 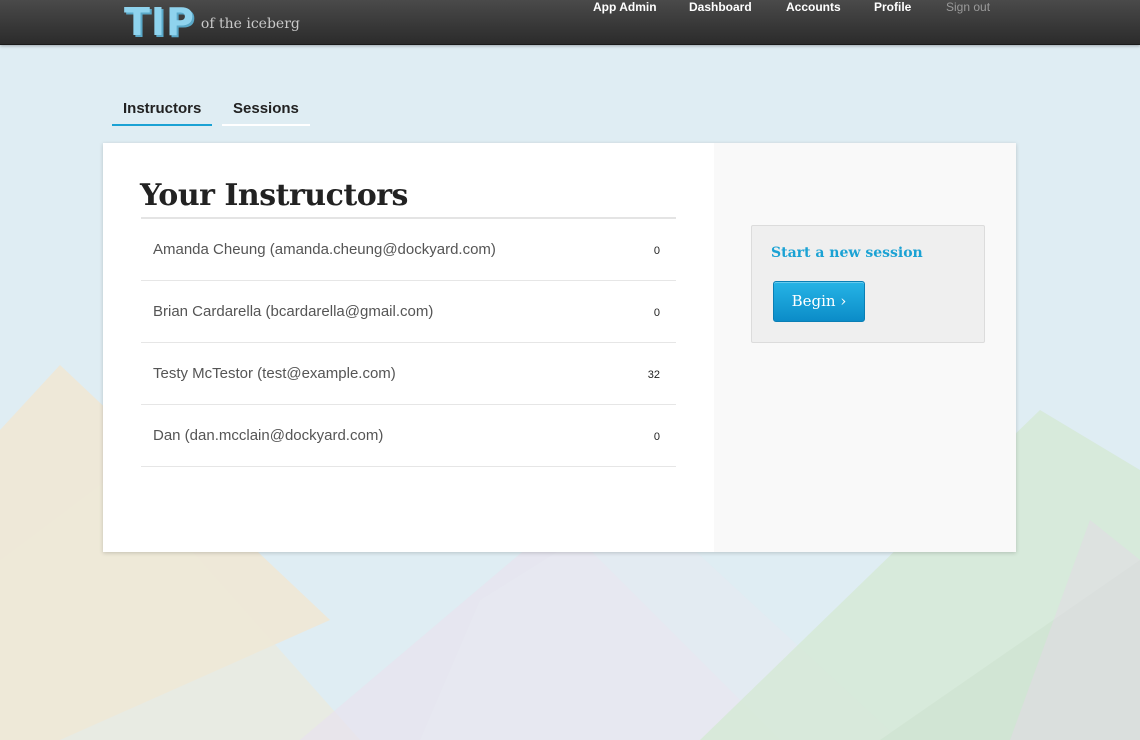 I want to click on new-session-title: Start a new session, so click(x=847, y=253).